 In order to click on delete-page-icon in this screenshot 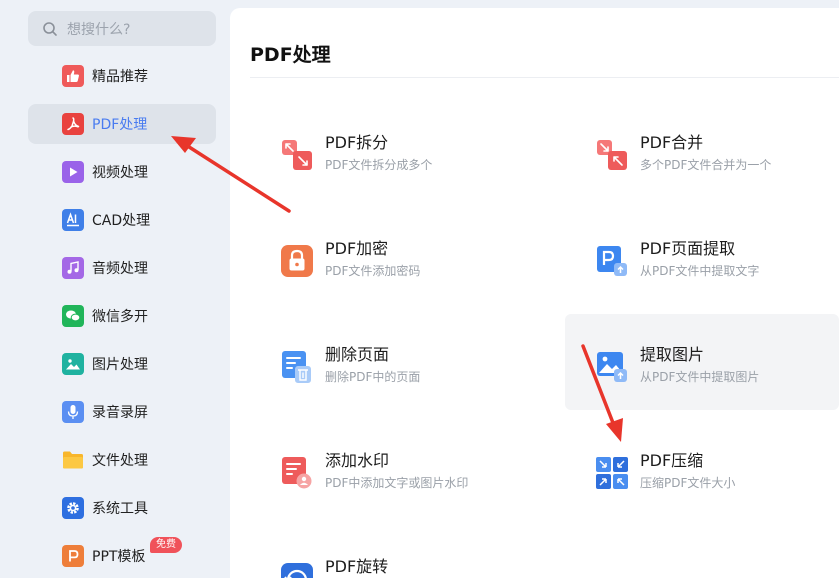, I will do `click(297, 367)`.